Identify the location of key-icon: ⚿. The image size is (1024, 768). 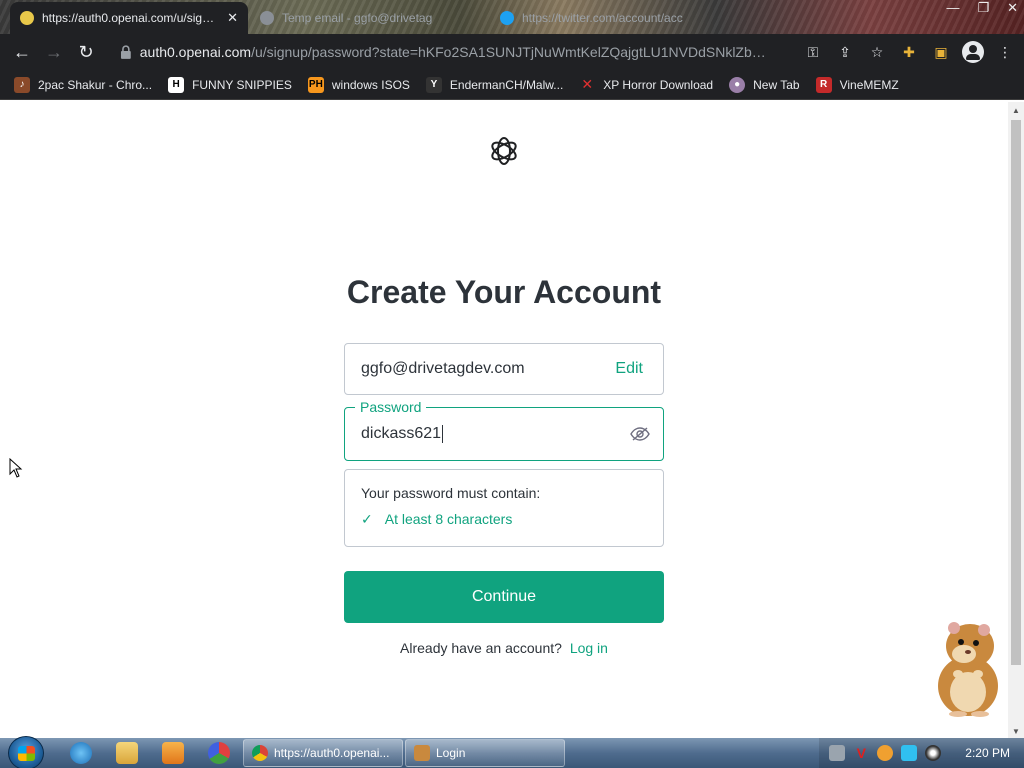
(813, 52).